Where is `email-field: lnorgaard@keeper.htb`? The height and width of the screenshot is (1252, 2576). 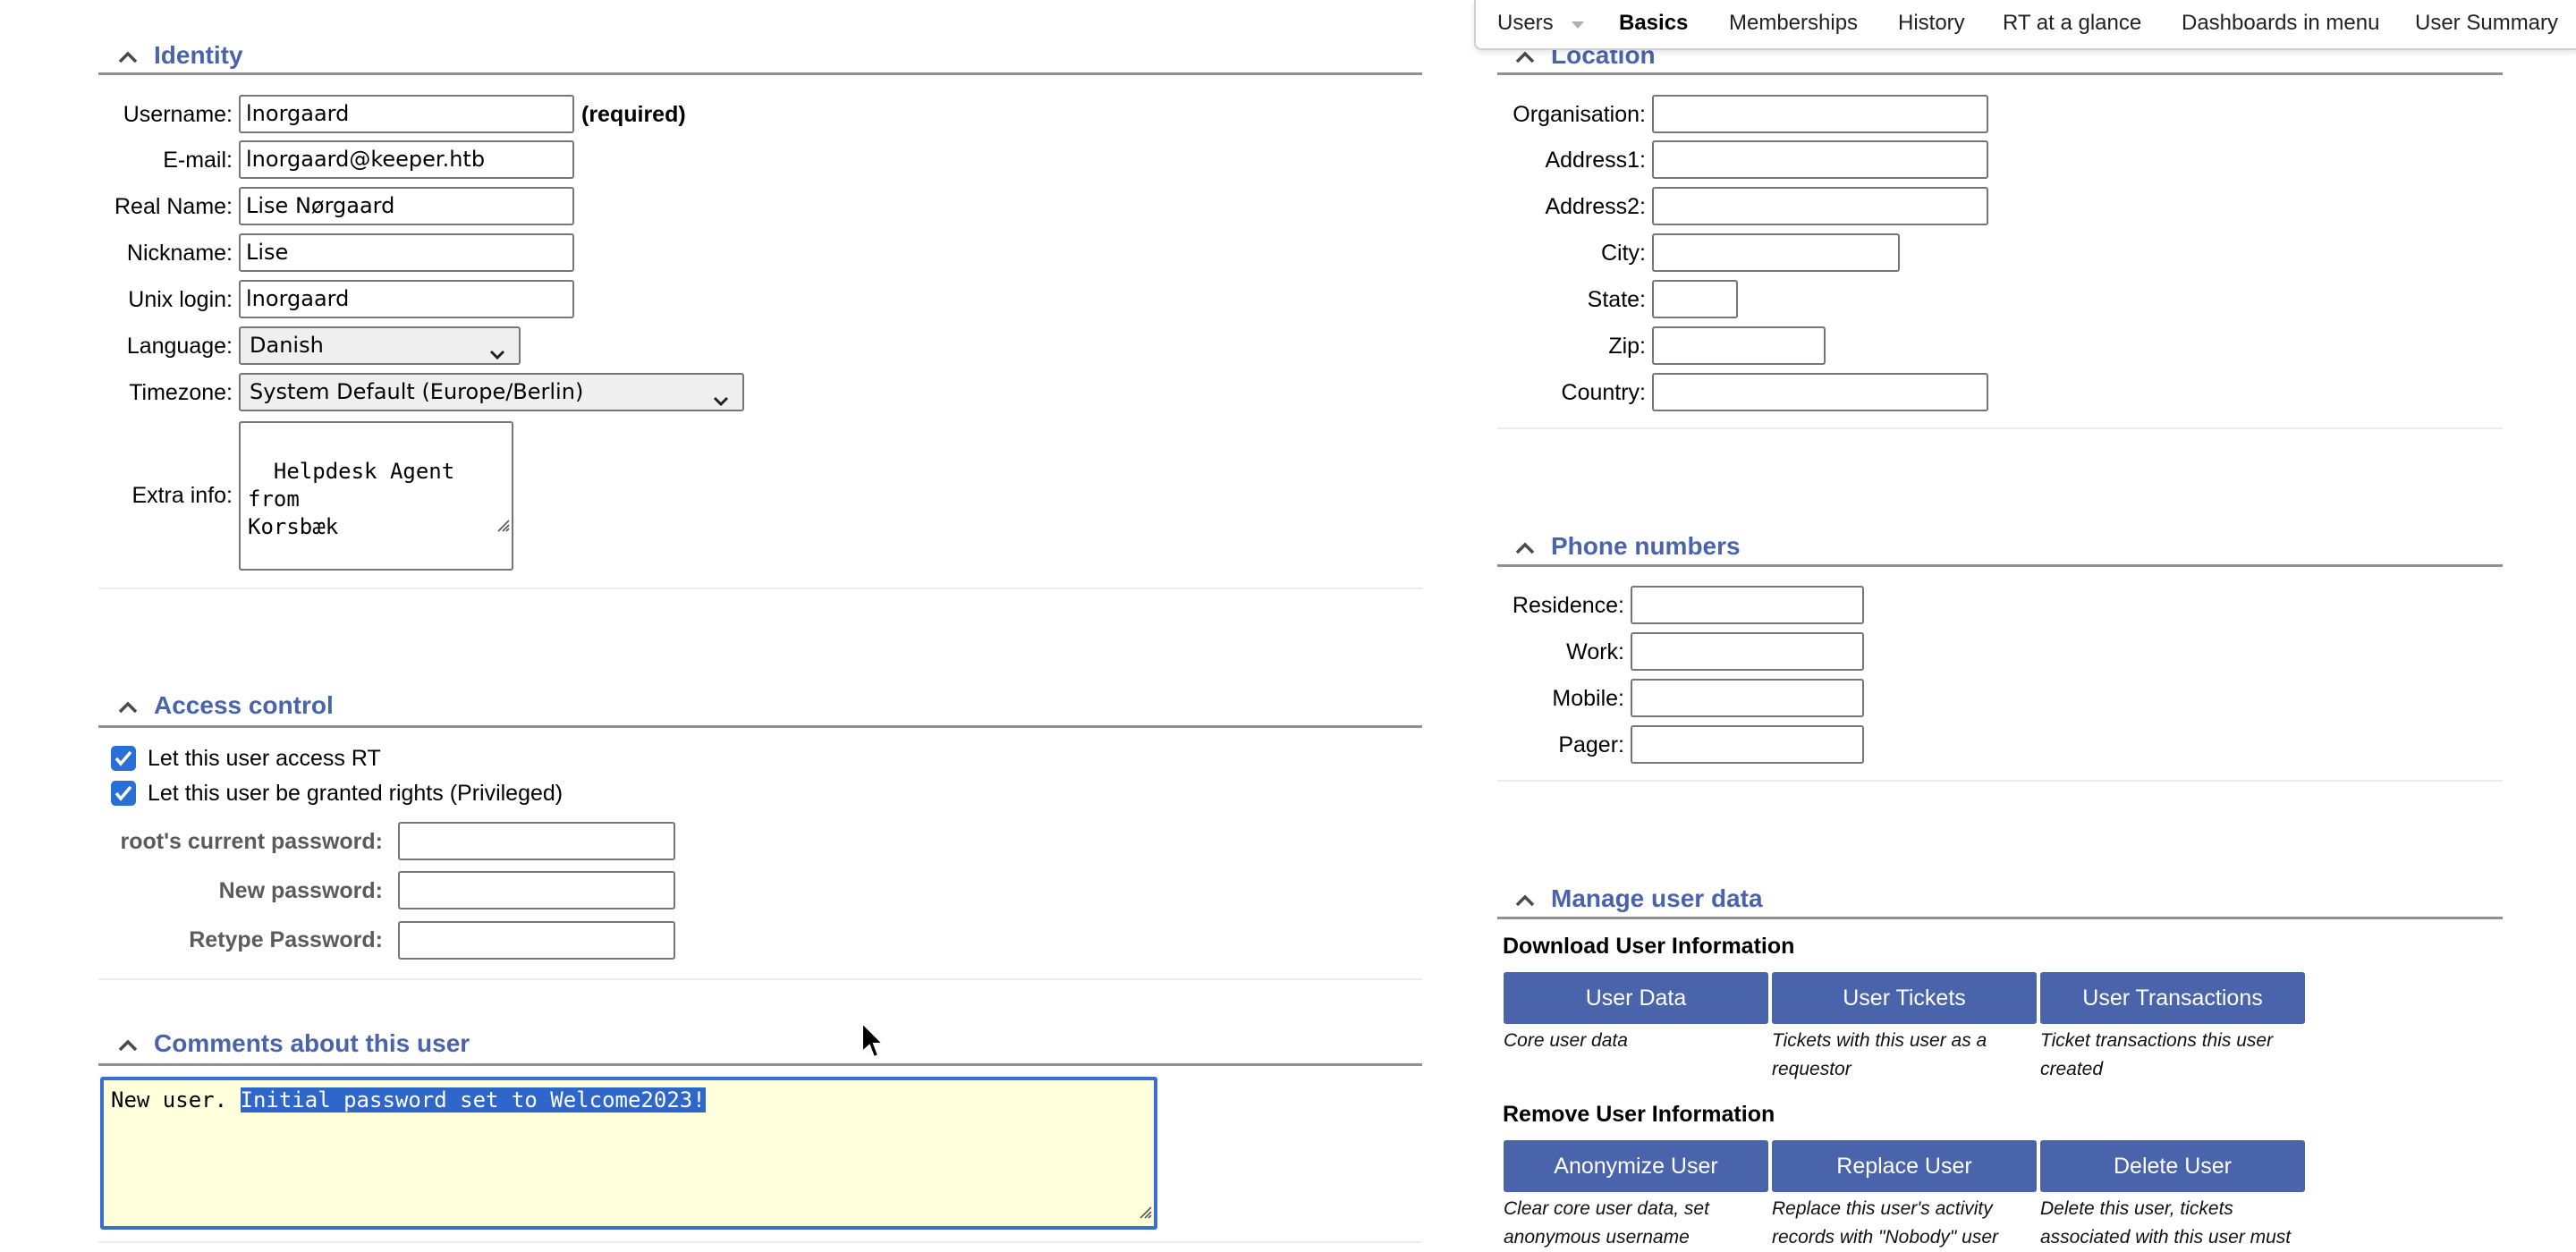 email-field: lnorgaard@keeper.htb is located at coordinates (406, 159).